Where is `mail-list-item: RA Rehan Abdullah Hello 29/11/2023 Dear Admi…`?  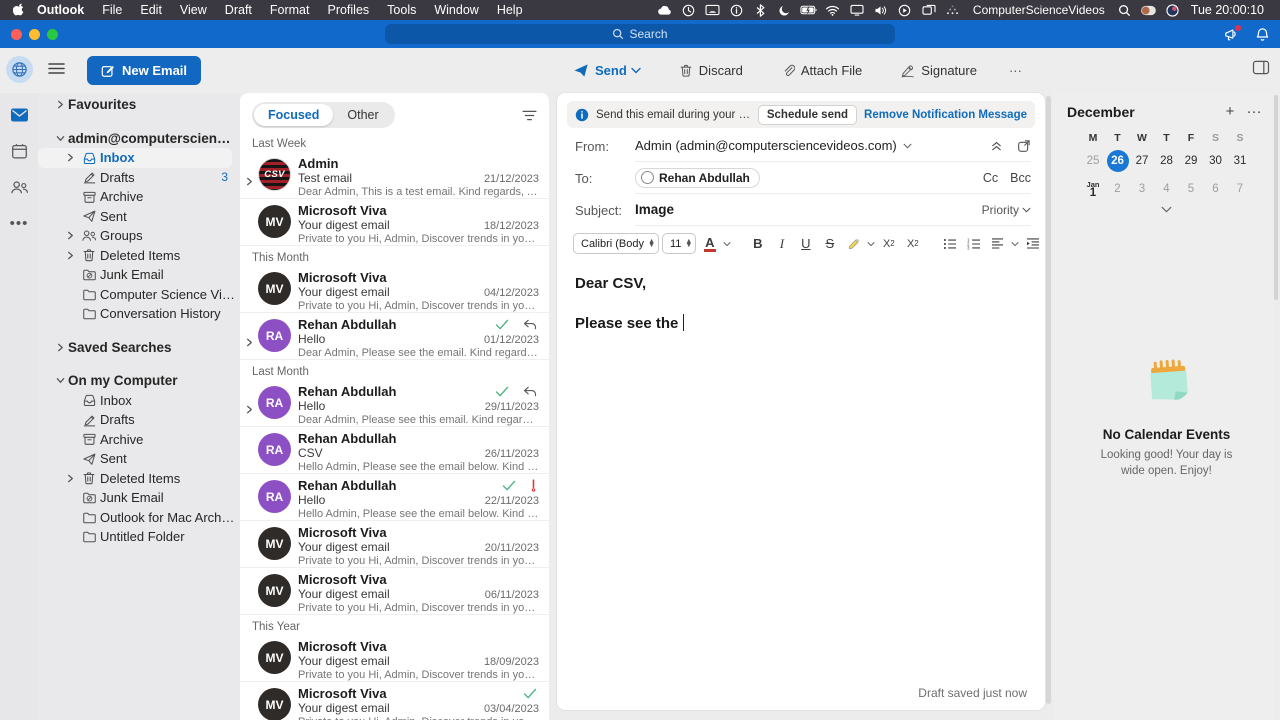 mail-list-item: RA Rehan Abdullah Hello 29/11/2023 Dear Admi… is located at coordinates (394, 403).